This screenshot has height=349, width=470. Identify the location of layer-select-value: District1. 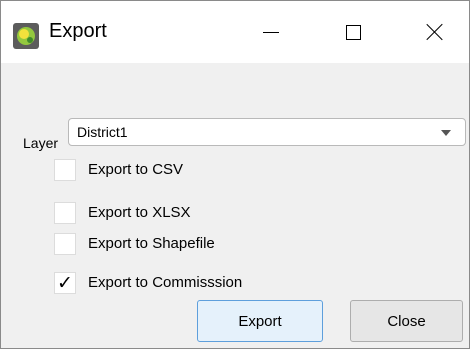
(102, 132).